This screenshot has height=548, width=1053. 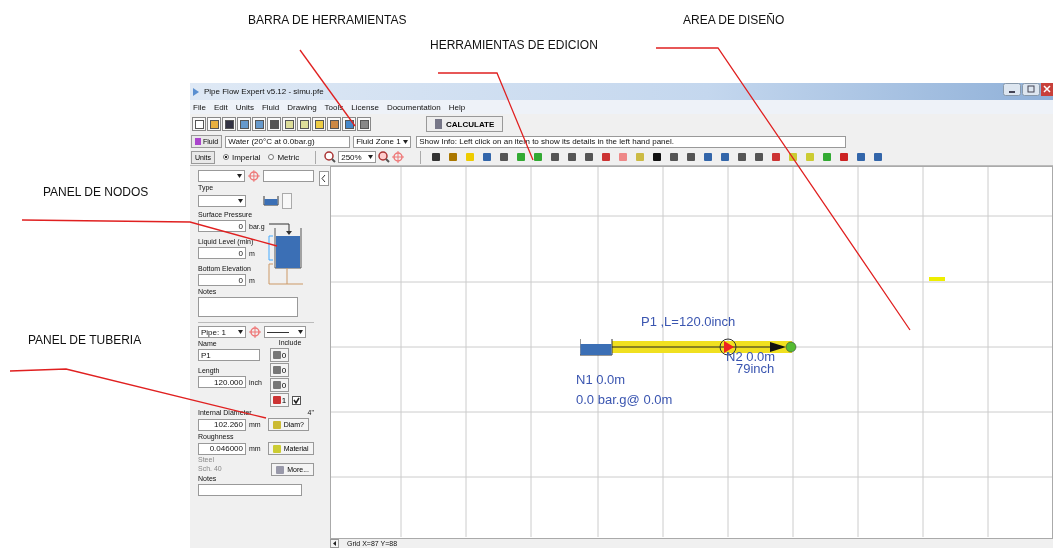 What do you see at coordinates (357, 157) in the screenshot?
I see `zoom-select: 250%` at bounding box center [357, 157].